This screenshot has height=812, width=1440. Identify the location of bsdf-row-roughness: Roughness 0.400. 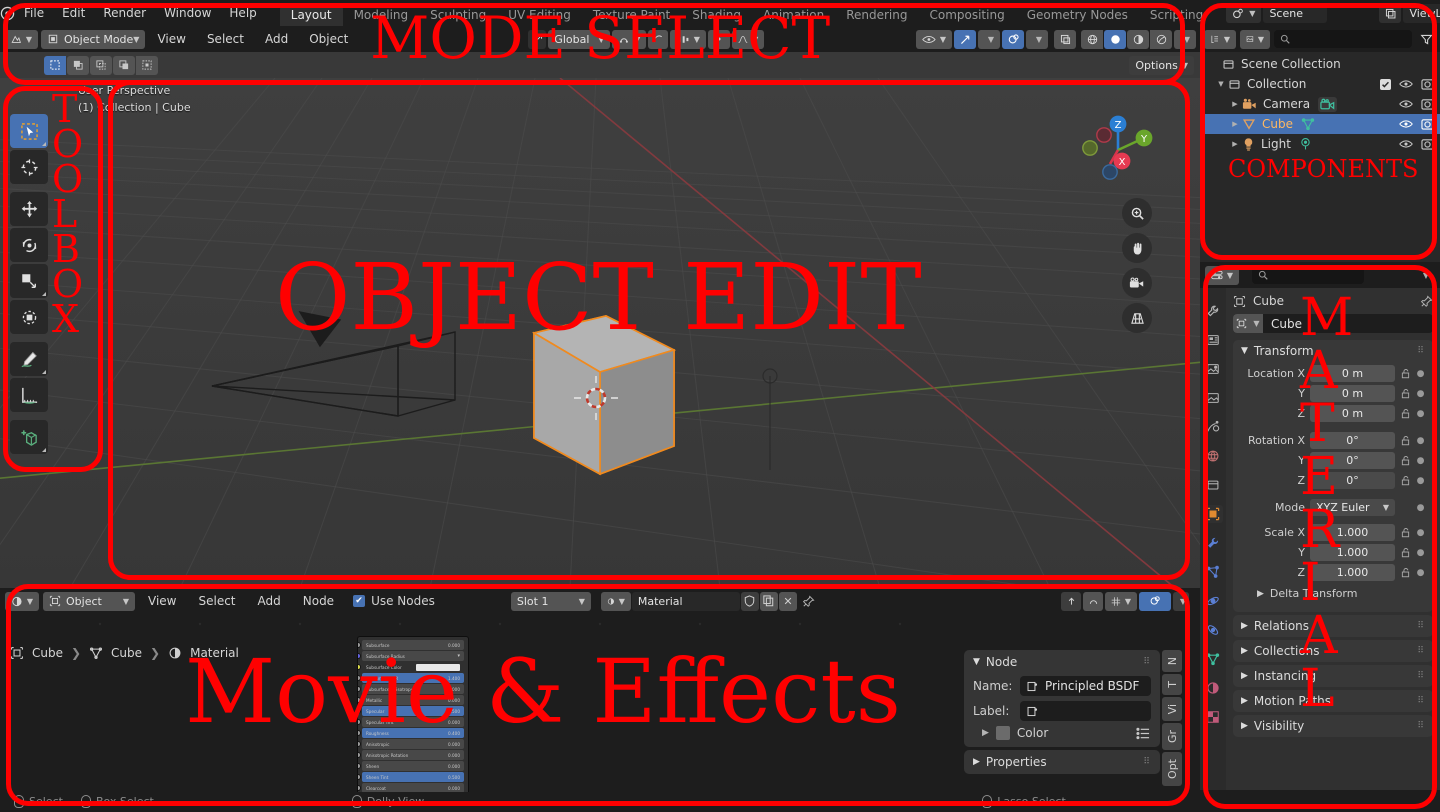
(413, 733).